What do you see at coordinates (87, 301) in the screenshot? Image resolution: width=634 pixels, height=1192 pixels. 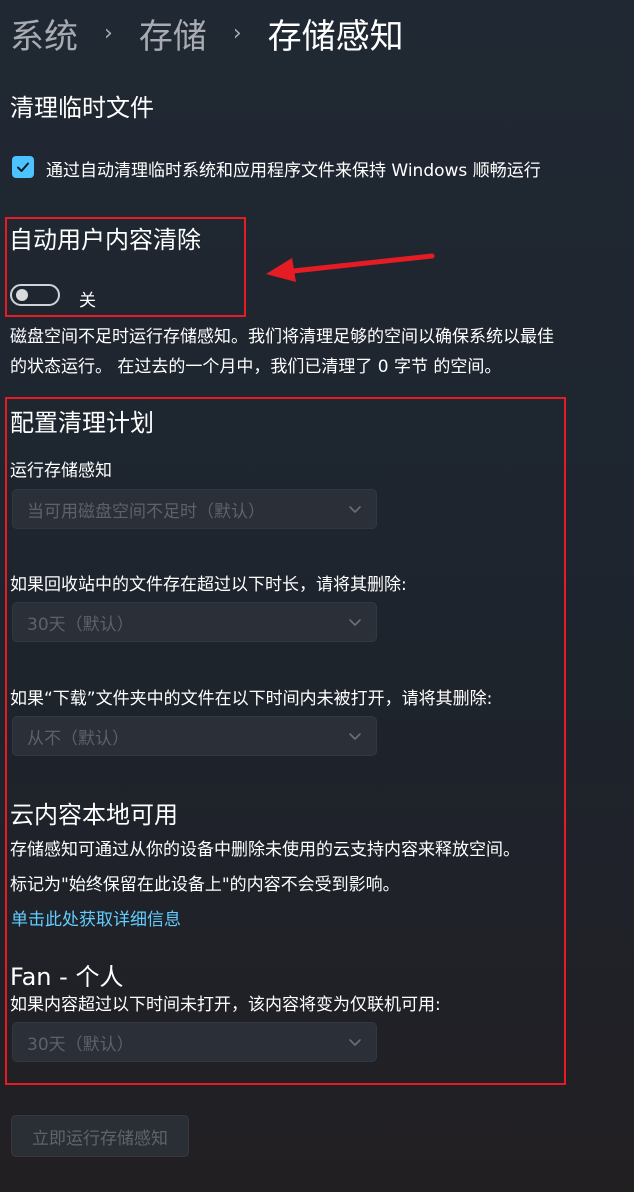 I see `toggle-state-label: 关` at bounding box center [87, 301].